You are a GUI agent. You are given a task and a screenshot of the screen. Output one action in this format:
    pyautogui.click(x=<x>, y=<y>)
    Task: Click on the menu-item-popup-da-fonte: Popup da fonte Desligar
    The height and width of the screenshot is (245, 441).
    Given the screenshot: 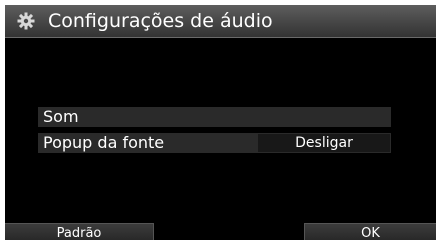 What is the action you would take?
    pyautogui.click(x=214, y=143)
    